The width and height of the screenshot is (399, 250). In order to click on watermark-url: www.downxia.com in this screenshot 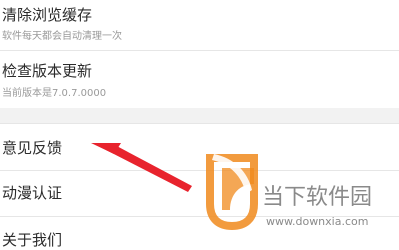, I will do `click(317, 221)`.